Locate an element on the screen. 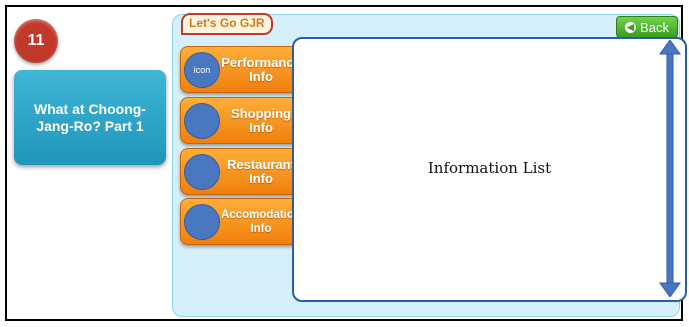 This screenshot has width=689, height=327. scroll-arrow-icon is located at coordinates (670, 168).